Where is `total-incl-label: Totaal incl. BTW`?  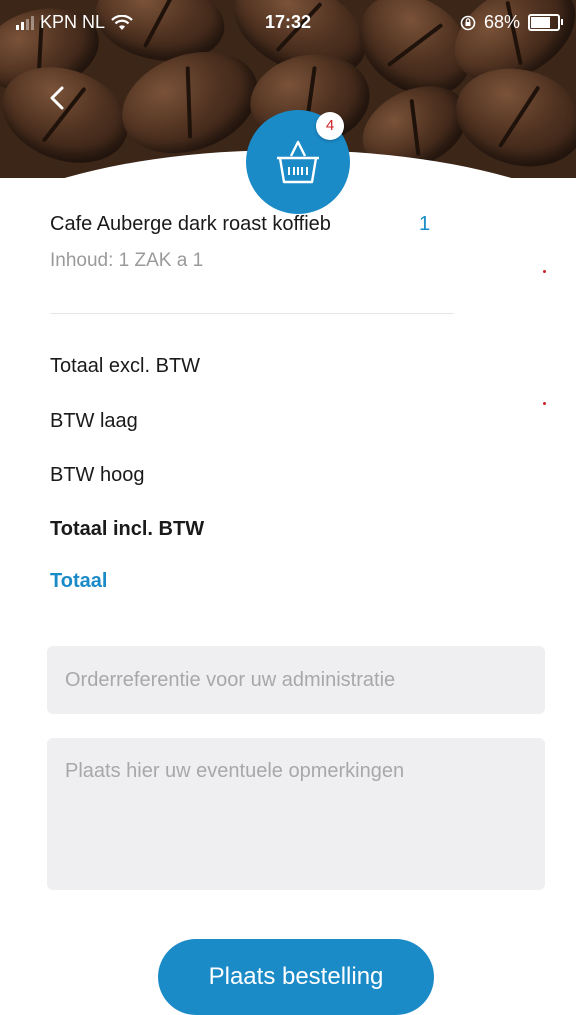 total-incl-label: Totaal incl. BTW is located at coordinates (127, 529).